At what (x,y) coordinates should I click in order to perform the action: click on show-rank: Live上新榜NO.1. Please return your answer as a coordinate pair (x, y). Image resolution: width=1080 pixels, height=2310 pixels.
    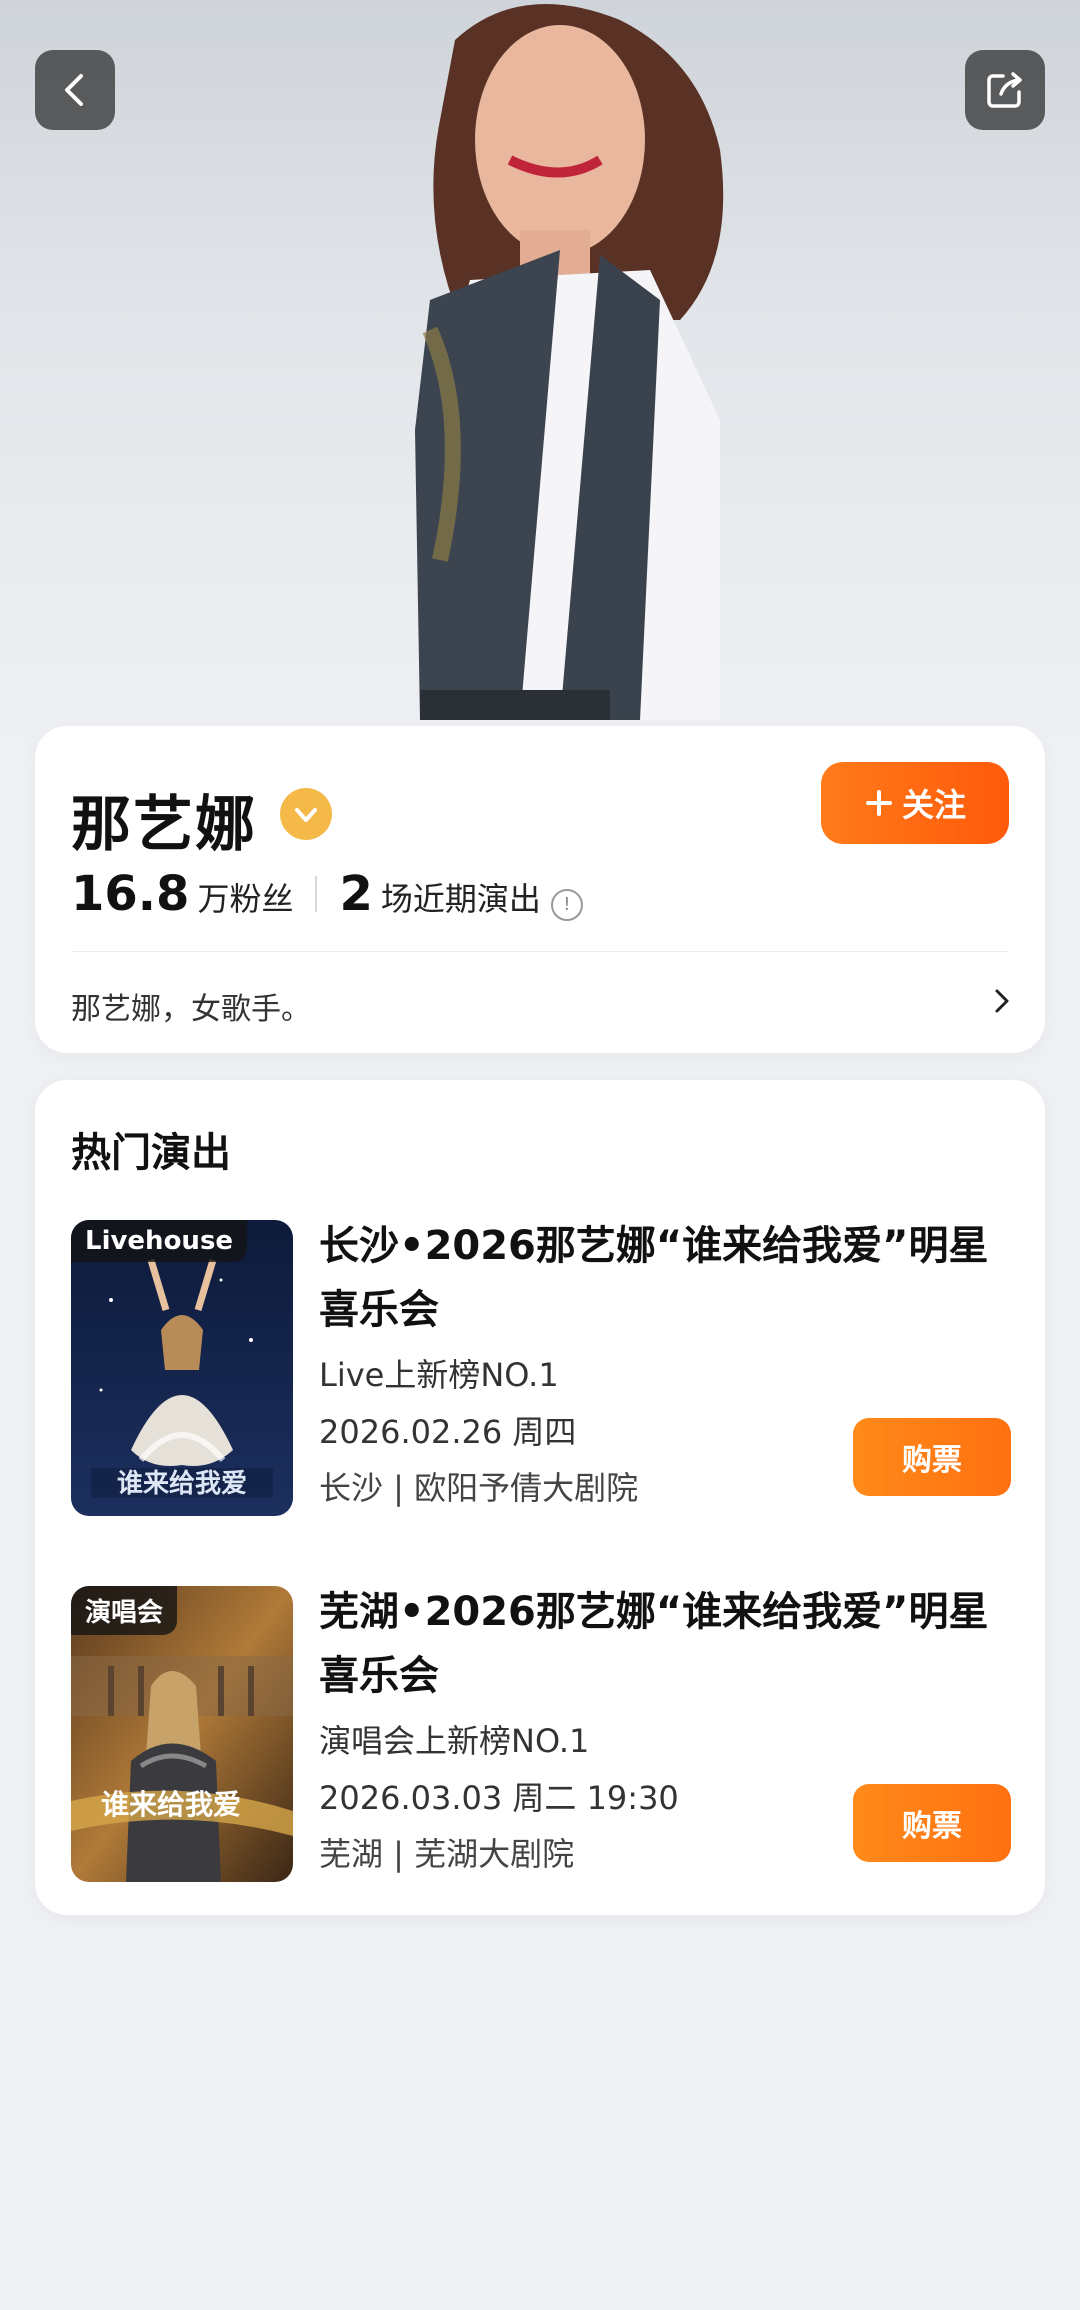
    Looking at the image, I should click on (439, 1375).